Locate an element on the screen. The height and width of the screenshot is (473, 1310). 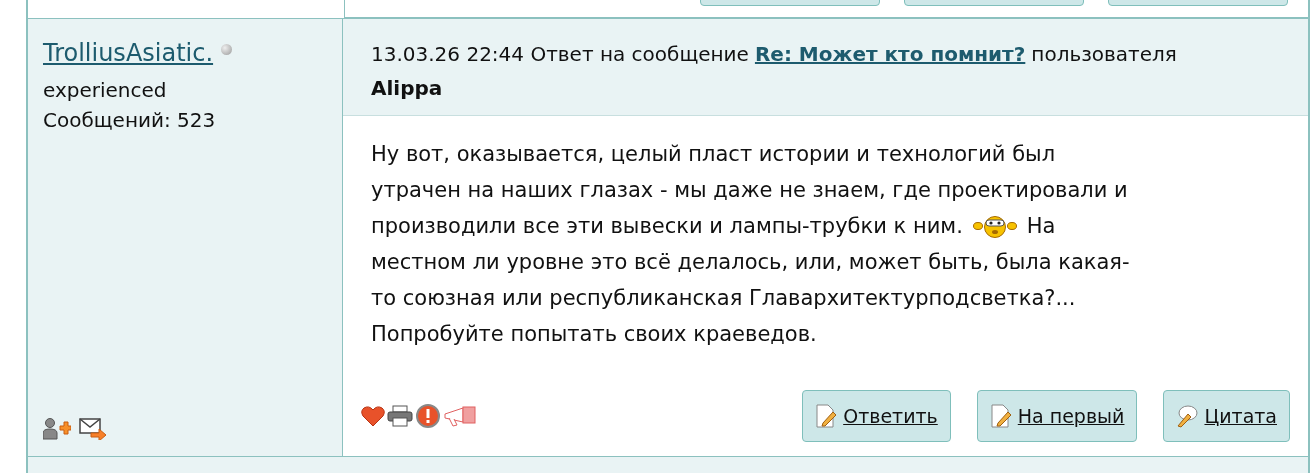
post-text: На is located at coordinates (1041, 226).